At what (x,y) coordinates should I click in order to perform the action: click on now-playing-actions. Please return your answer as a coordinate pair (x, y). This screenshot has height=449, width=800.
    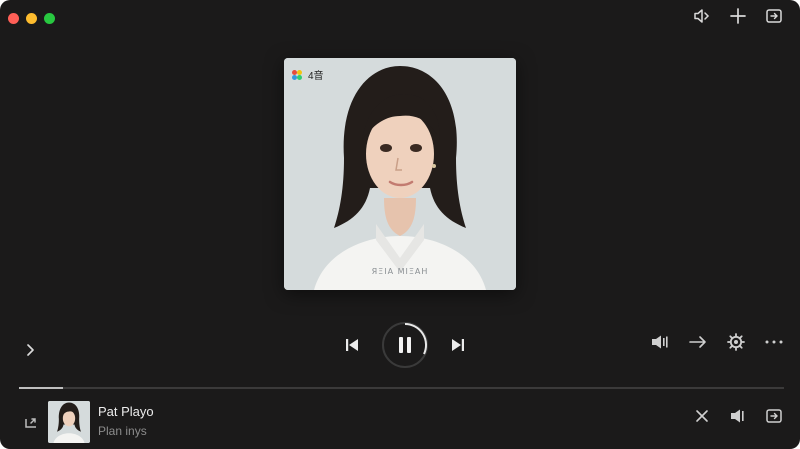
    Looking at the image, I should click on (738, 416).